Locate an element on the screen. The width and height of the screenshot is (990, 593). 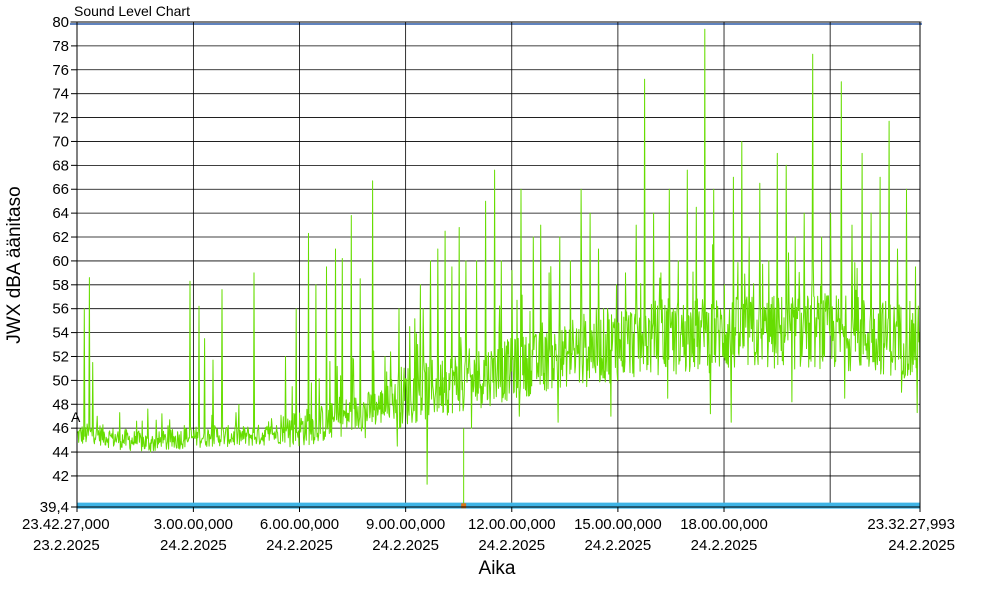
x-axis-label: Aika is located at coordinates (497, 568).